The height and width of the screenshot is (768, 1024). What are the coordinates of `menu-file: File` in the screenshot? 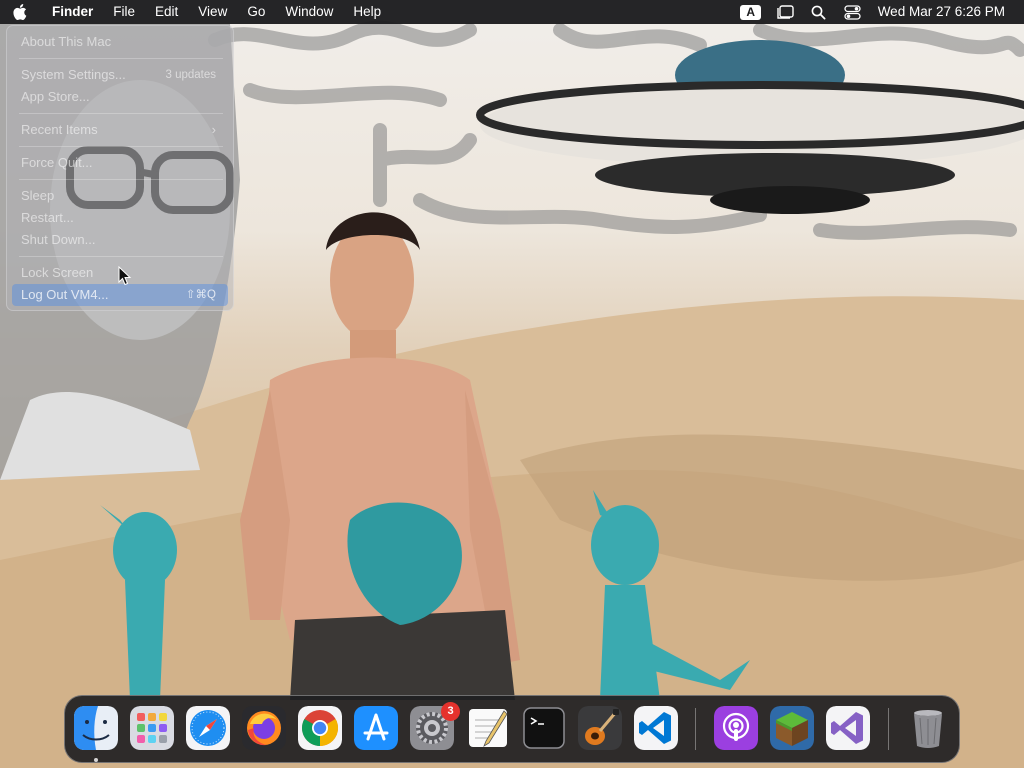 It's located at (124, 12).